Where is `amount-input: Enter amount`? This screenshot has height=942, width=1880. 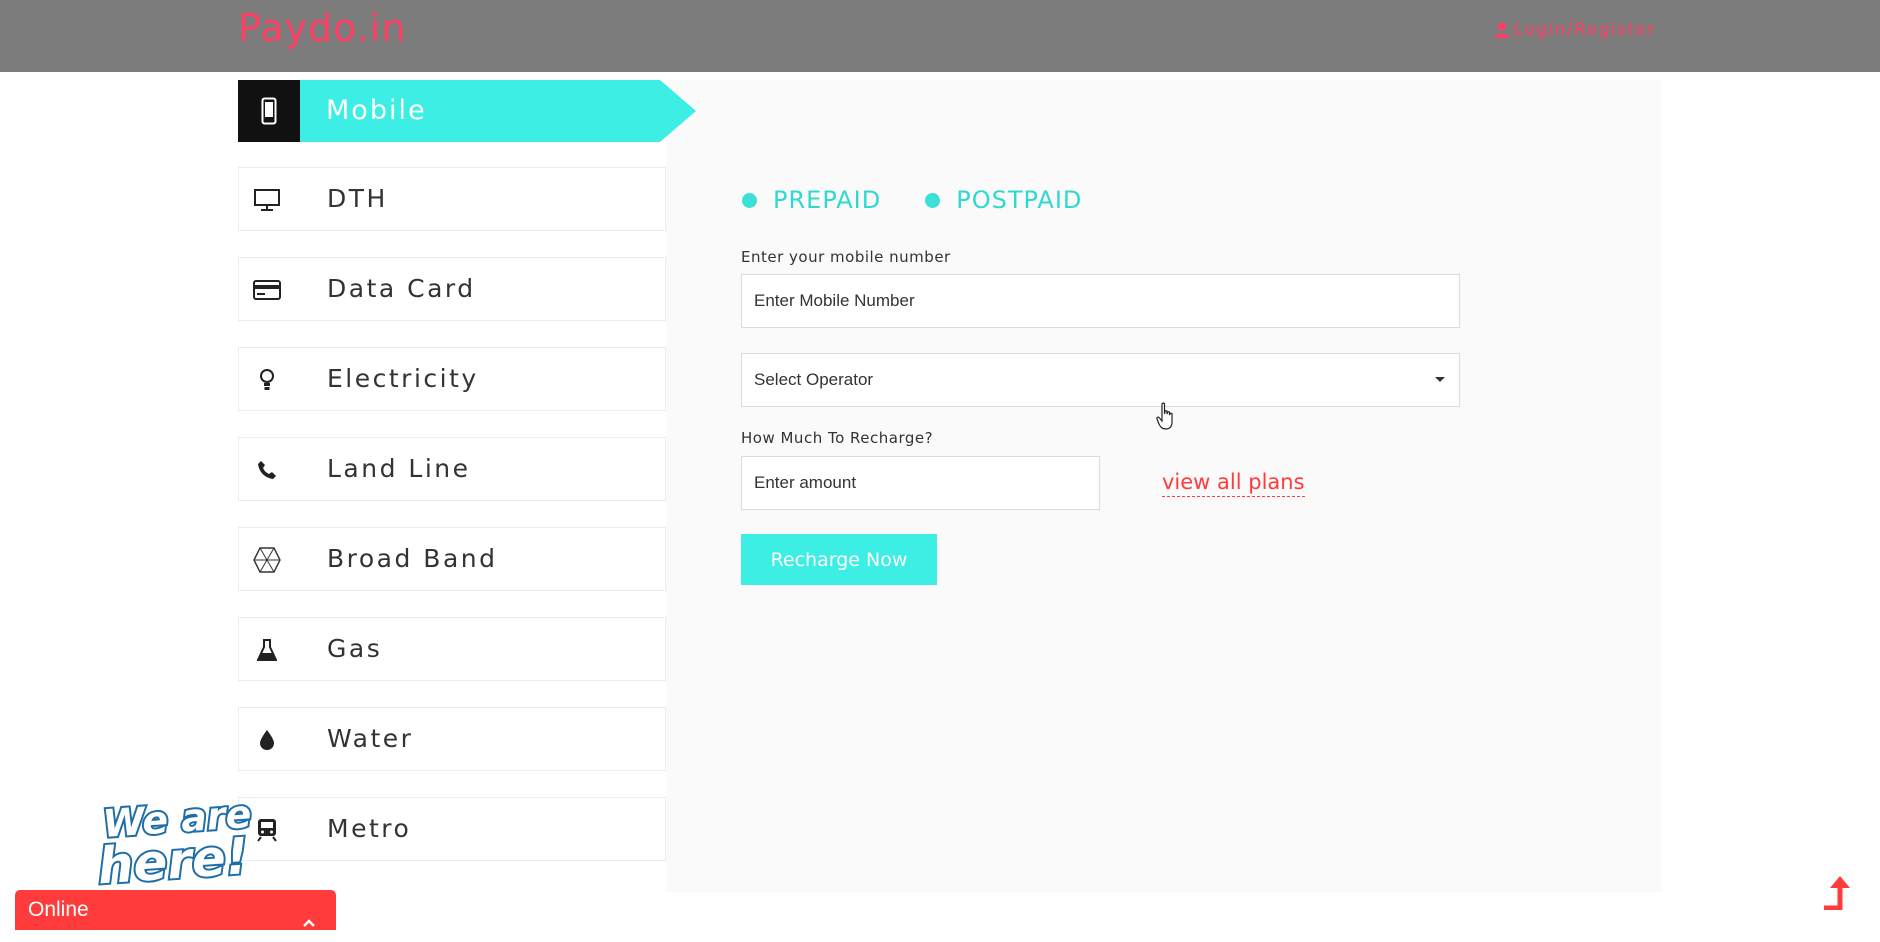
amount-input: Enter amount is located at coordinates (920, 483).